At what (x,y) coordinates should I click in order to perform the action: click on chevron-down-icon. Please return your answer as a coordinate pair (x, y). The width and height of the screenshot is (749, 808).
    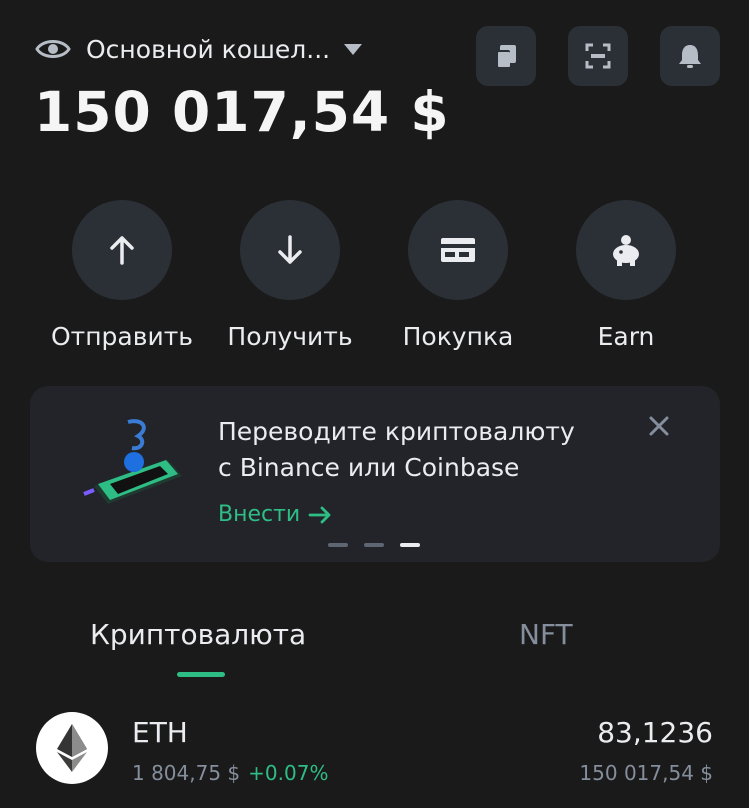
    Looking at the image, I should click on (353, 49).